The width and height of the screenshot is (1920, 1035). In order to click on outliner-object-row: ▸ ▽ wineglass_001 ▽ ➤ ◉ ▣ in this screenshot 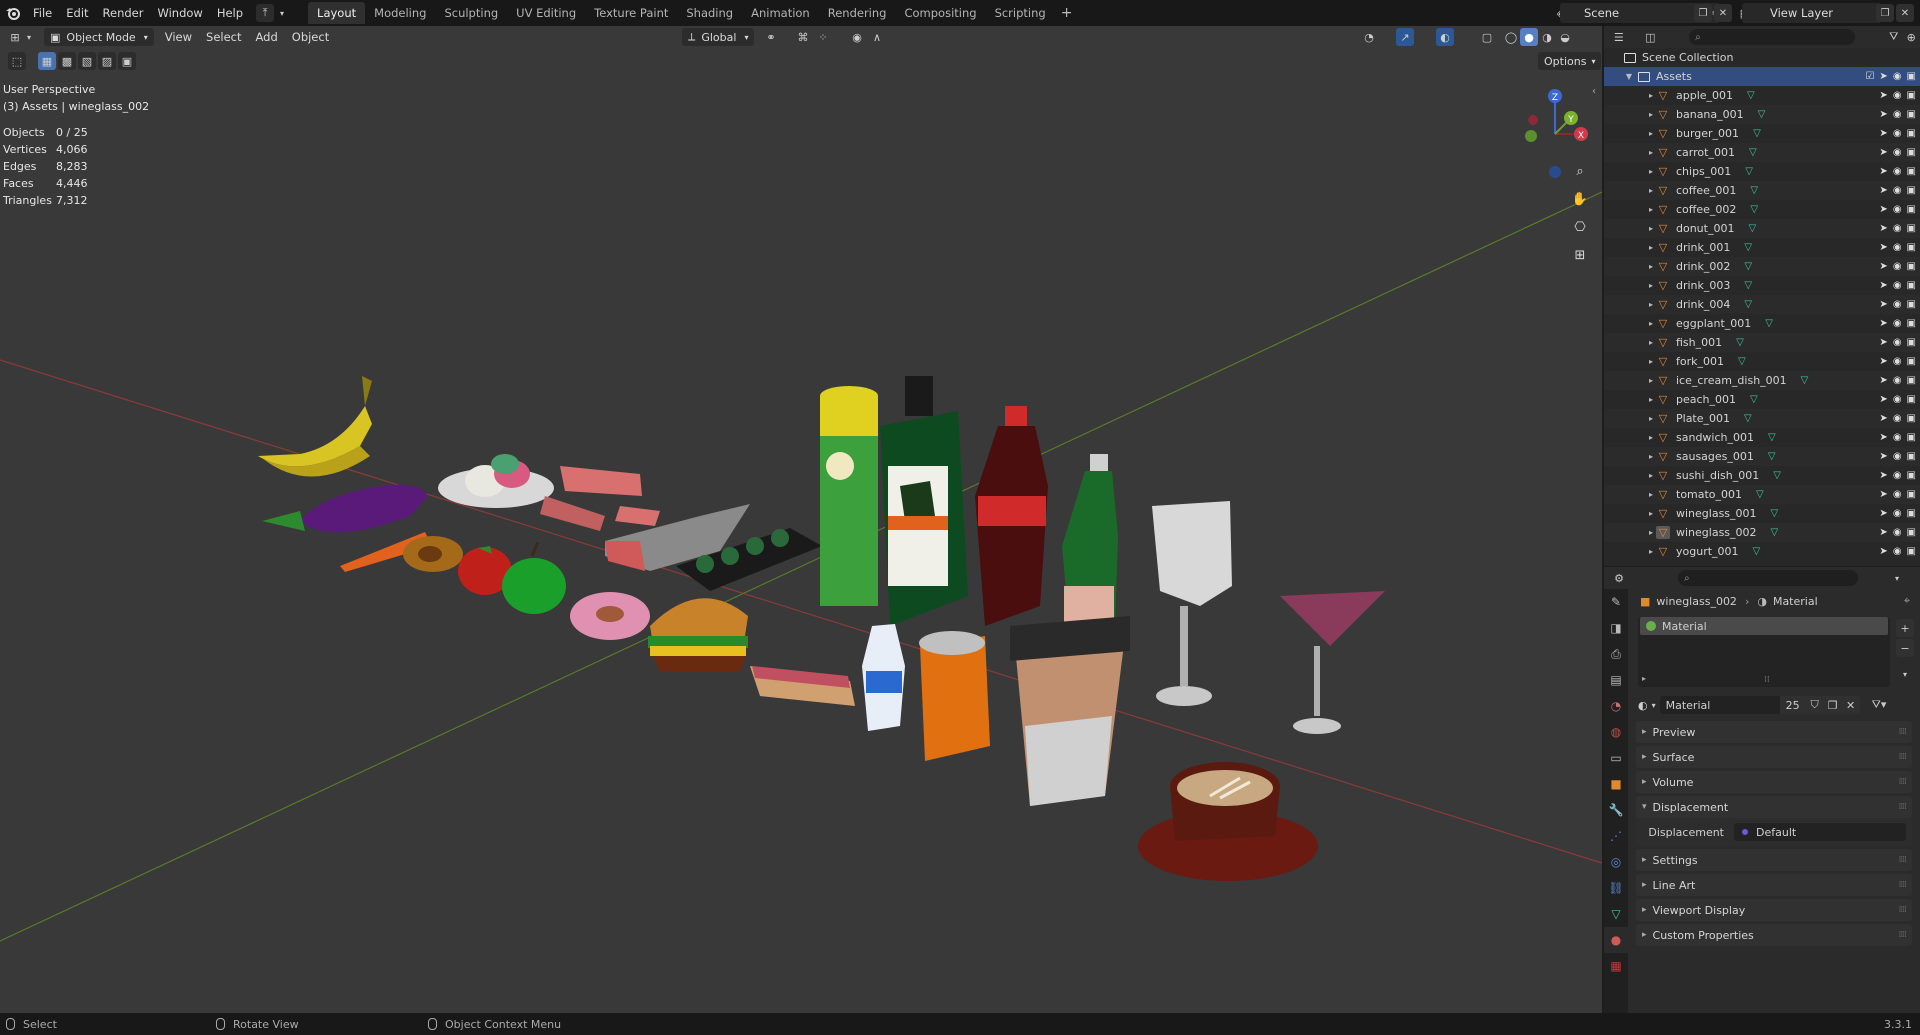, I will do `click(1762, 513)`.